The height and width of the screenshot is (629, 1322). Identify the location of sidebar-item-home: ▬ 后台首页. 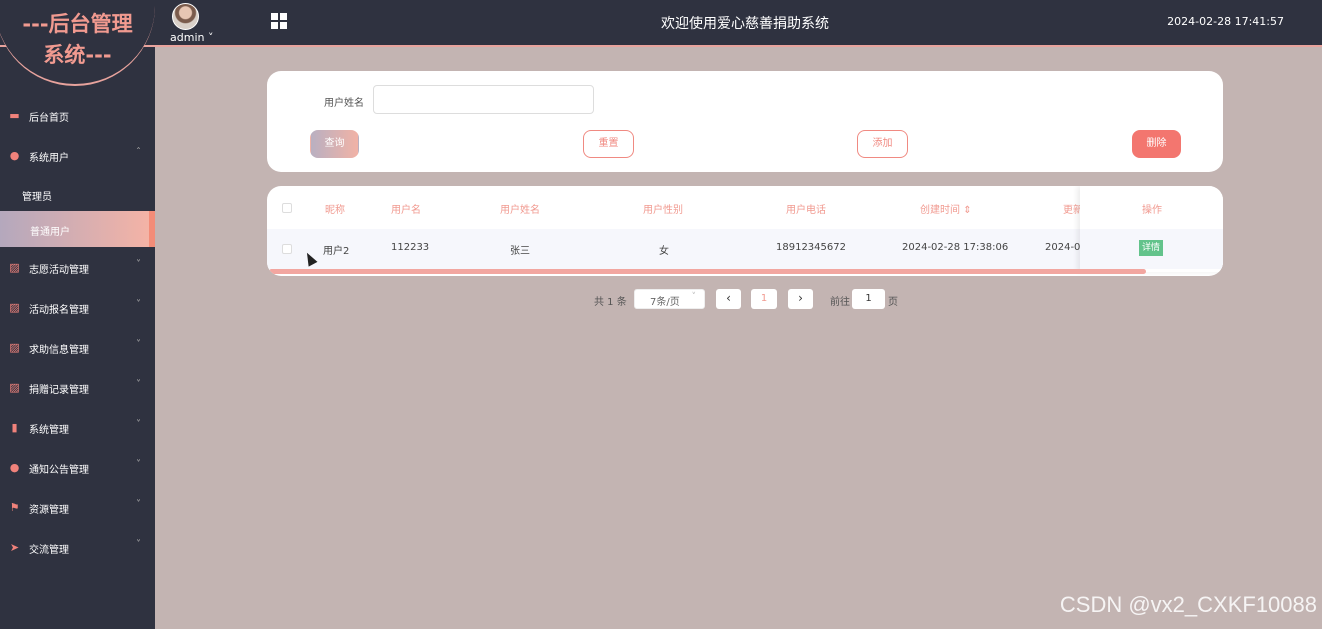
(77, 115).